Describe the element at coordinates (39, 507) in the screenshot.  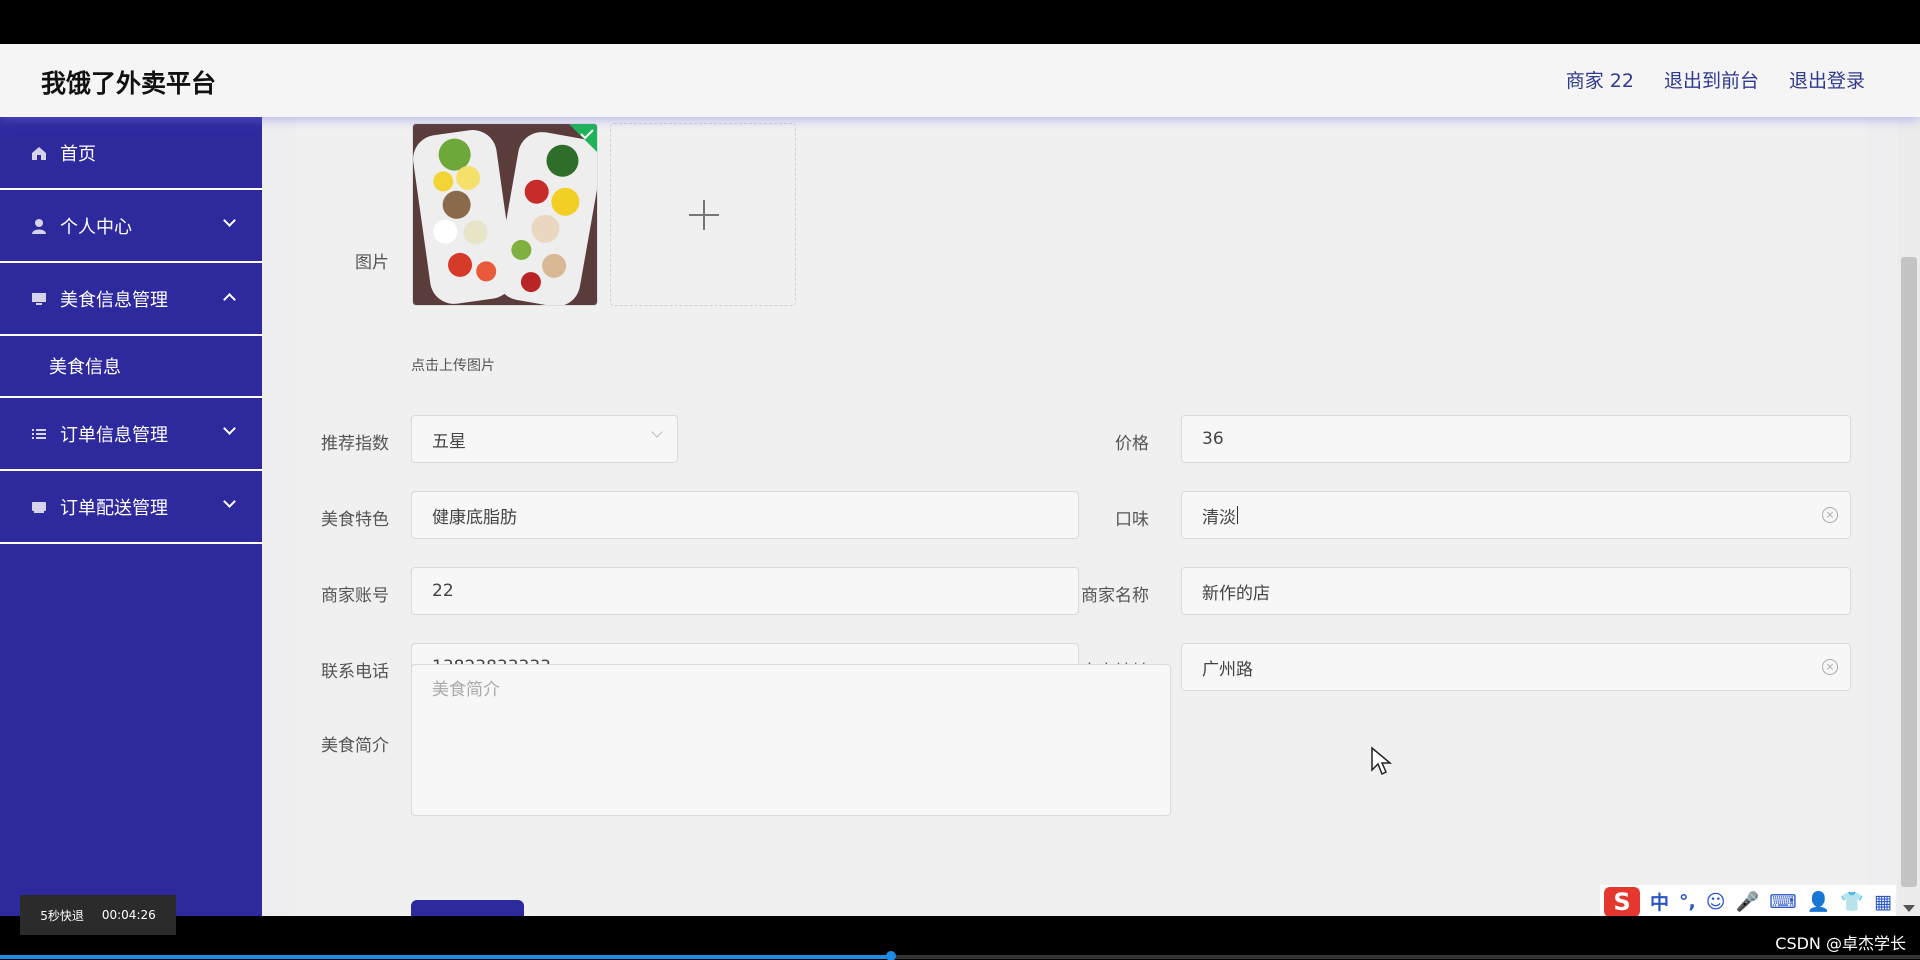
I see `box-icon` at that location.